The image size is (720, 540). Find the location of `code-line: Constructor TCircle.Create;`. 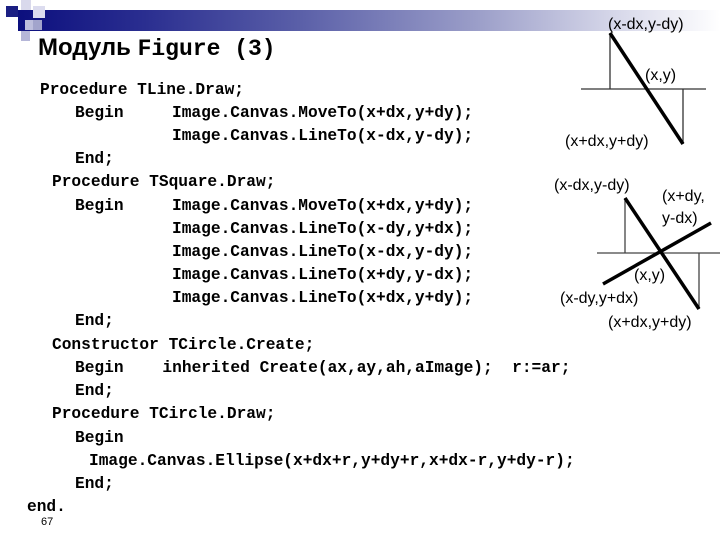

code-line: Constructor TCircle.Create; is located at coordinates (183, 345).